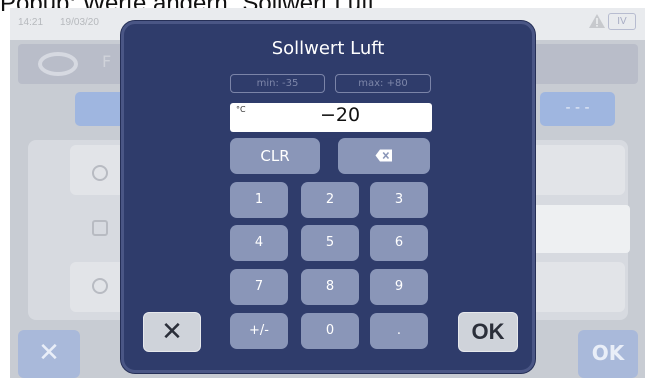 The height and width of the screenshot is (378, 645). Describe the element at coordinates (31, 22) in the screenshot. I see `status-time: 14:21` at that location.